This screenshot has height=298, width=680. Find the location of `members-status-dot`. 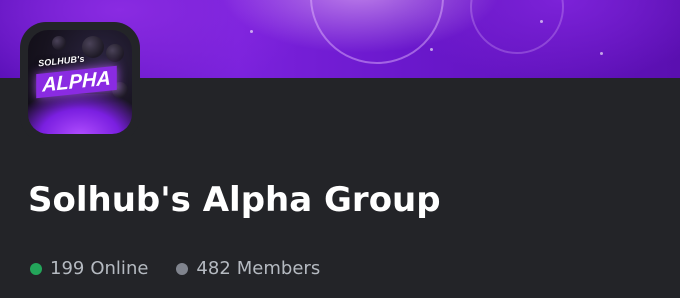

members-status-dot is located at coordinates (182, 268).